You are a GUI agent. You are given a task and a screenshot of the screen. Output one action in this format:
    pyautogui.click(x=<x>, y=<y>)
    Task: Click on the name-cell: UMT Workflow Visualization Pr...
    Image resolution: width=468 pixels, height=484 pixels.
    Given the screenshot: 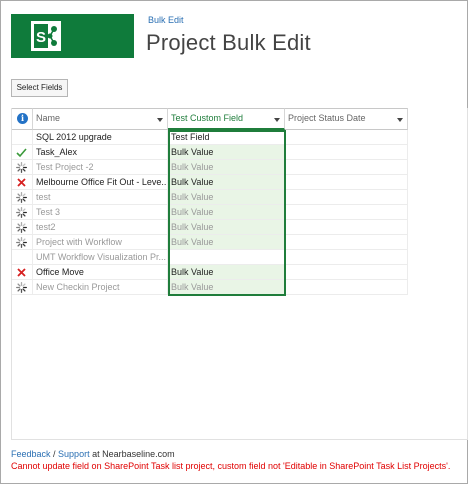 What is the action you would take?
    pyautogui.click(x=100, y=257)
    